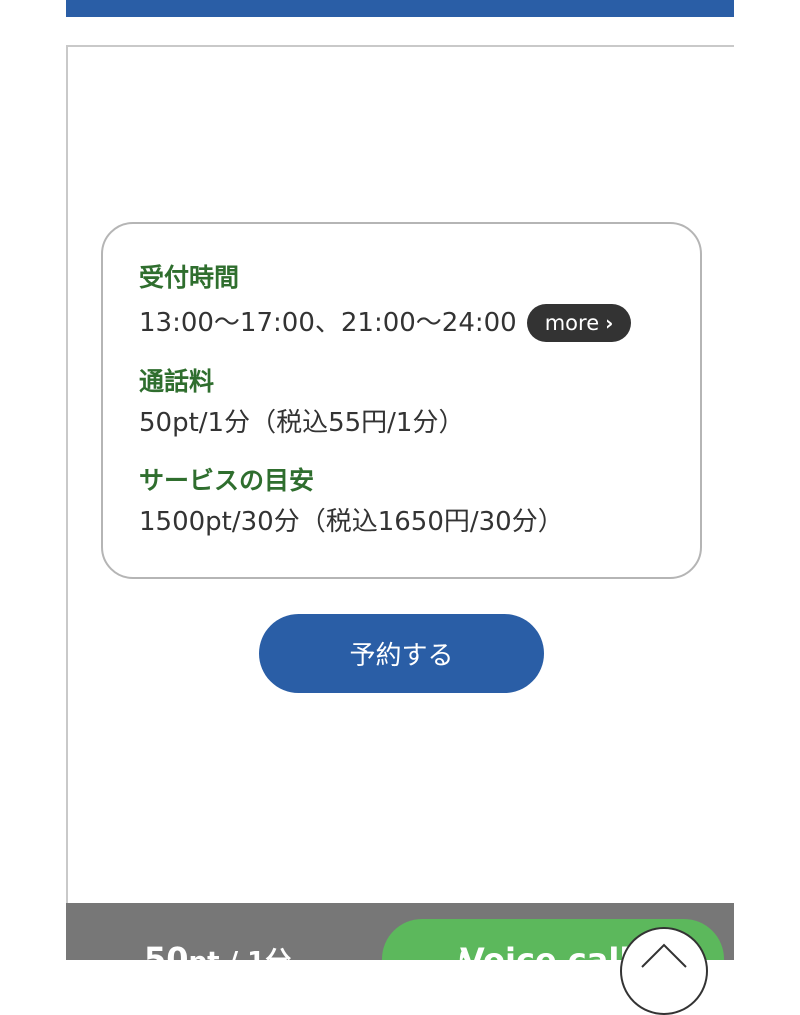 The height and width of the screenshot is (1015, 800). Describe the element at coordinates (351, 522) in the screenshot. I see `estimate-value: 1500pt/30分（税込1650円/30分）` at that location.